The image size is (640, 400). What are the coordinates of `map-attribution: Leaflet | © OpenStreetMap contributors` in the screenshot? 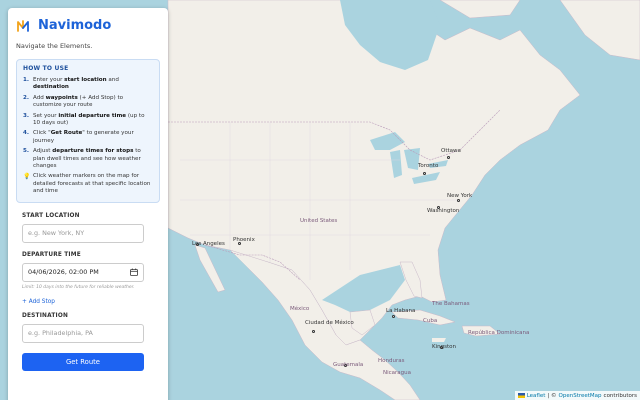 It's located at (577, 395).